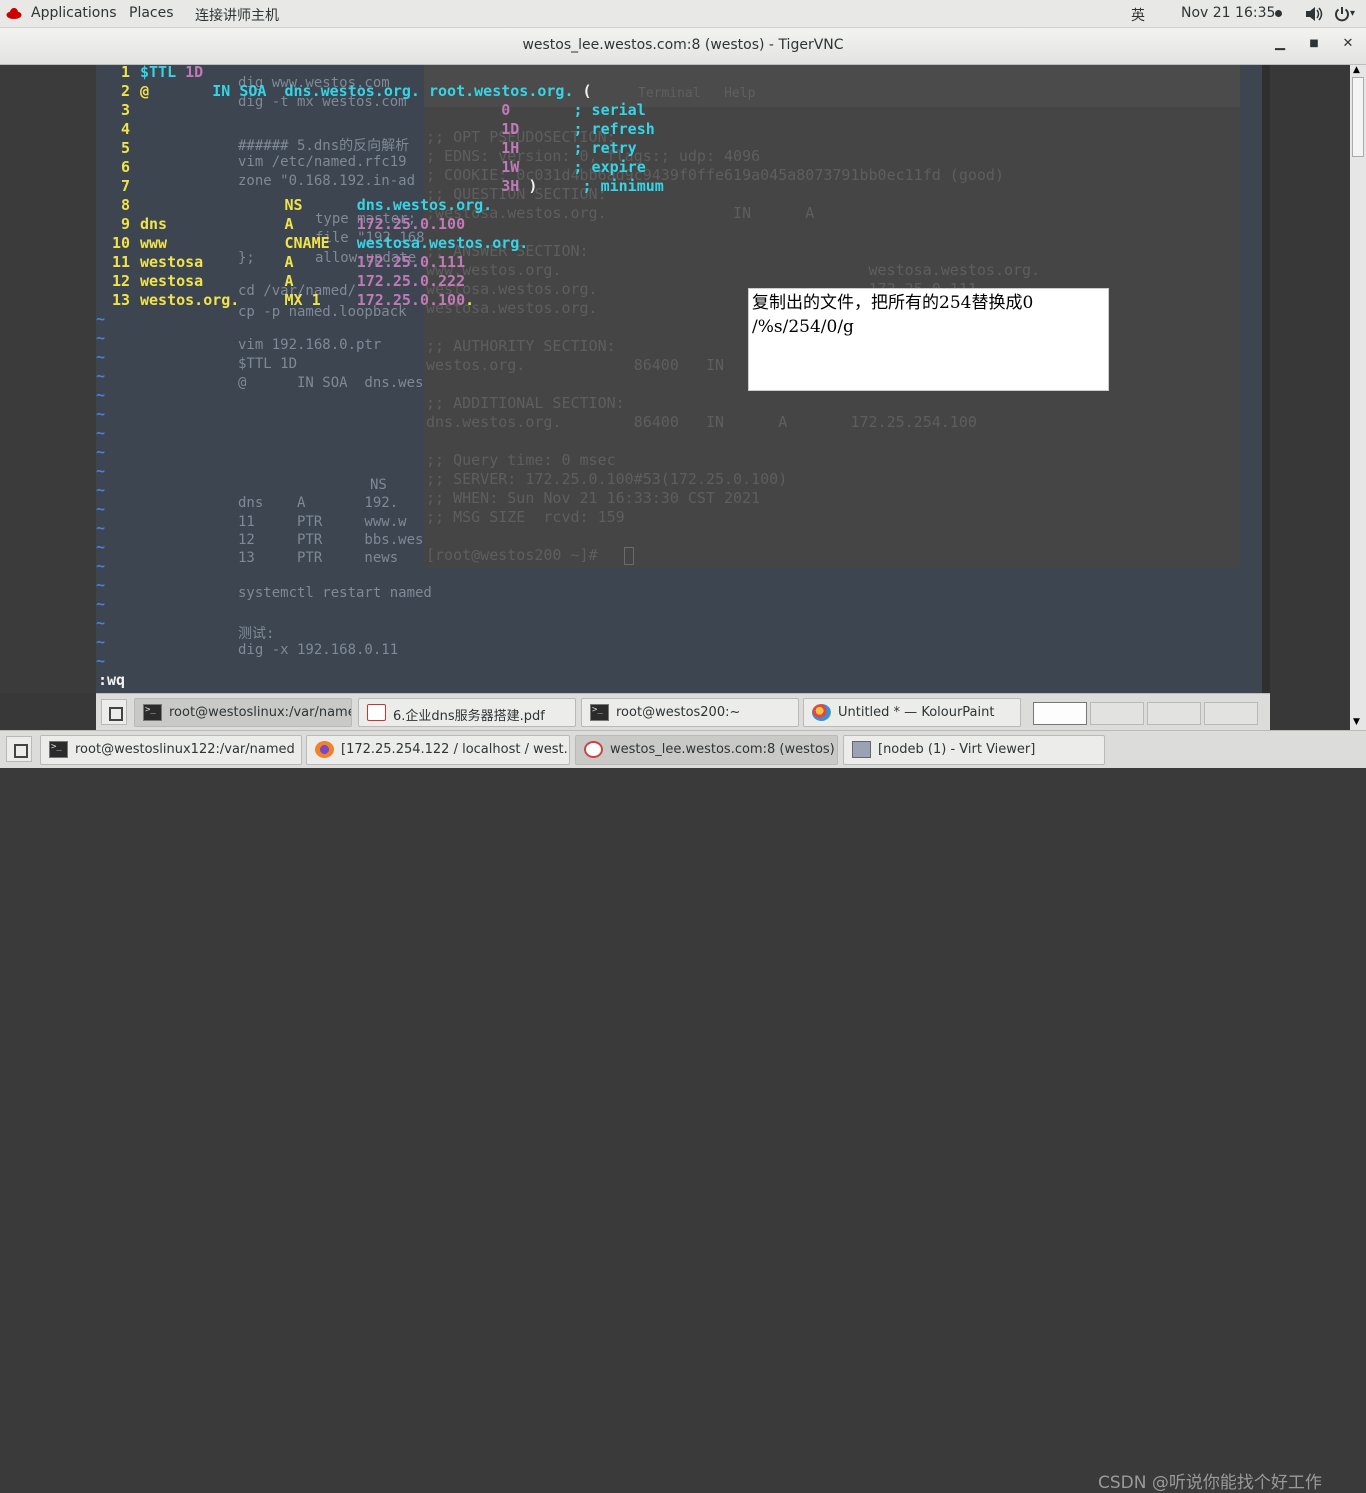  Describe the element at coordinates (243, 281) in the screenshot. I see `vim-token` at that location.